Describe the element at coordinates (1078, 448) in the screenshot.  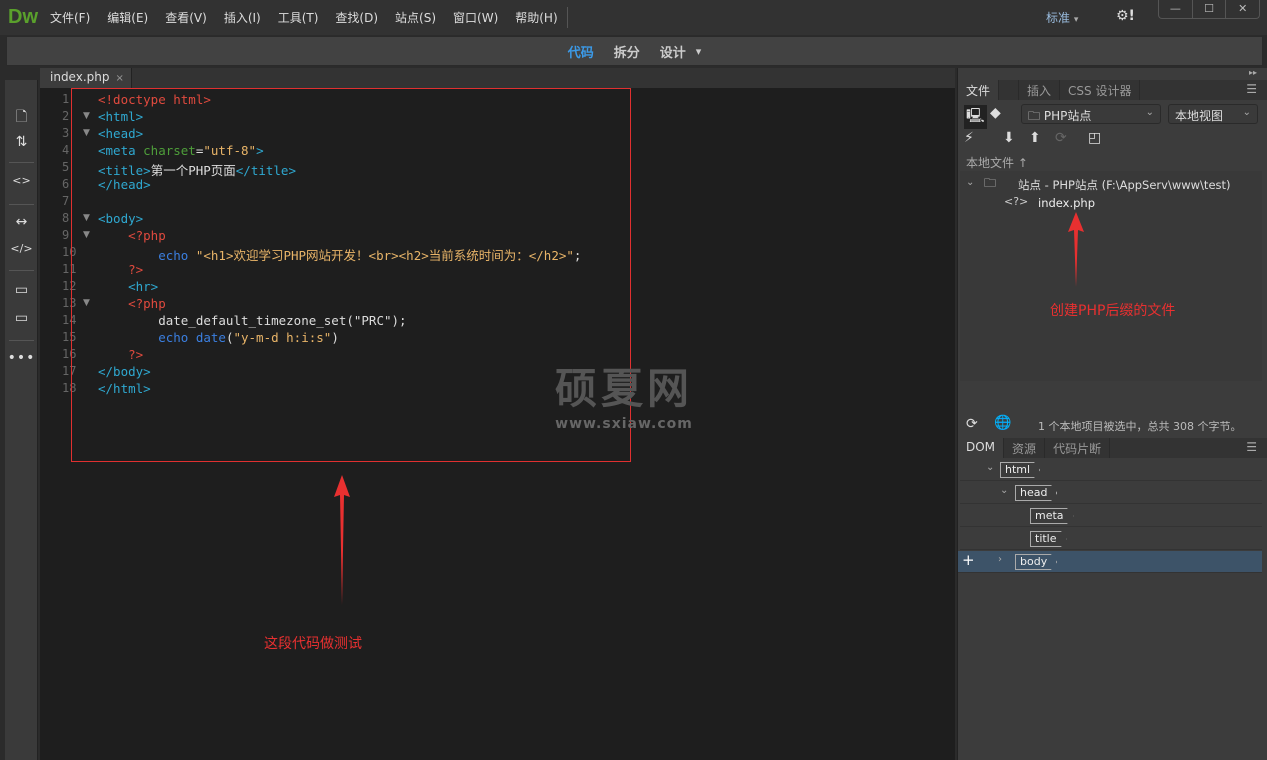
I see `tab-snippets: 代码片断` at that location.